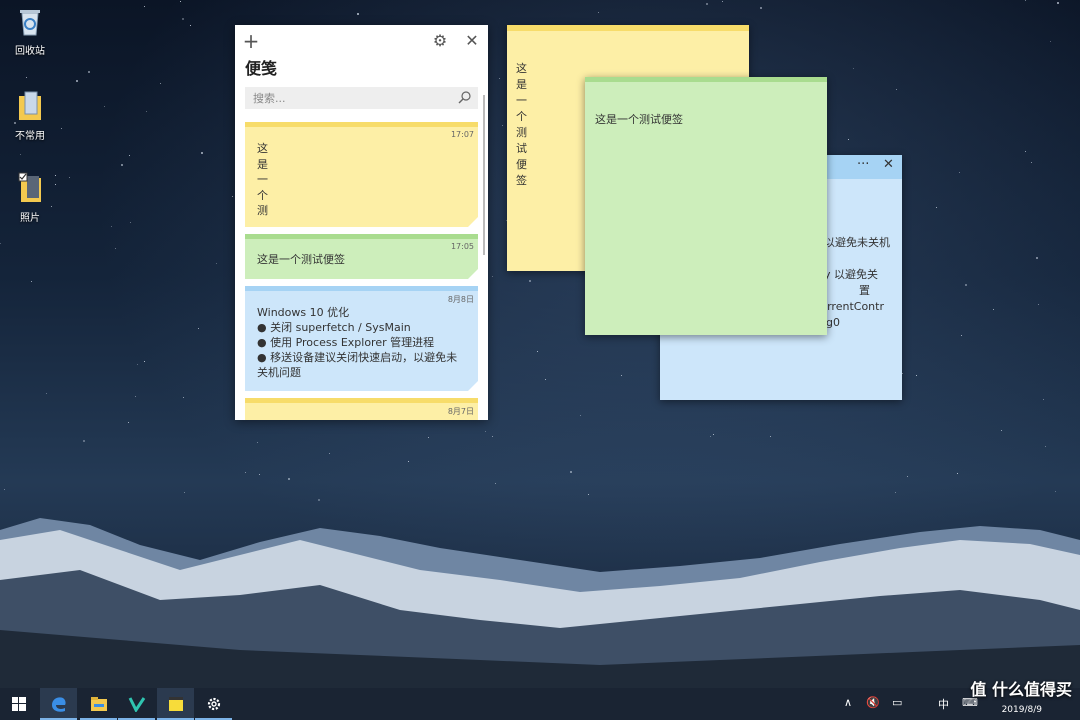 This screenshot has height=720, width=1080. I want to click on settings-button: ⚙, so click(440, 41).